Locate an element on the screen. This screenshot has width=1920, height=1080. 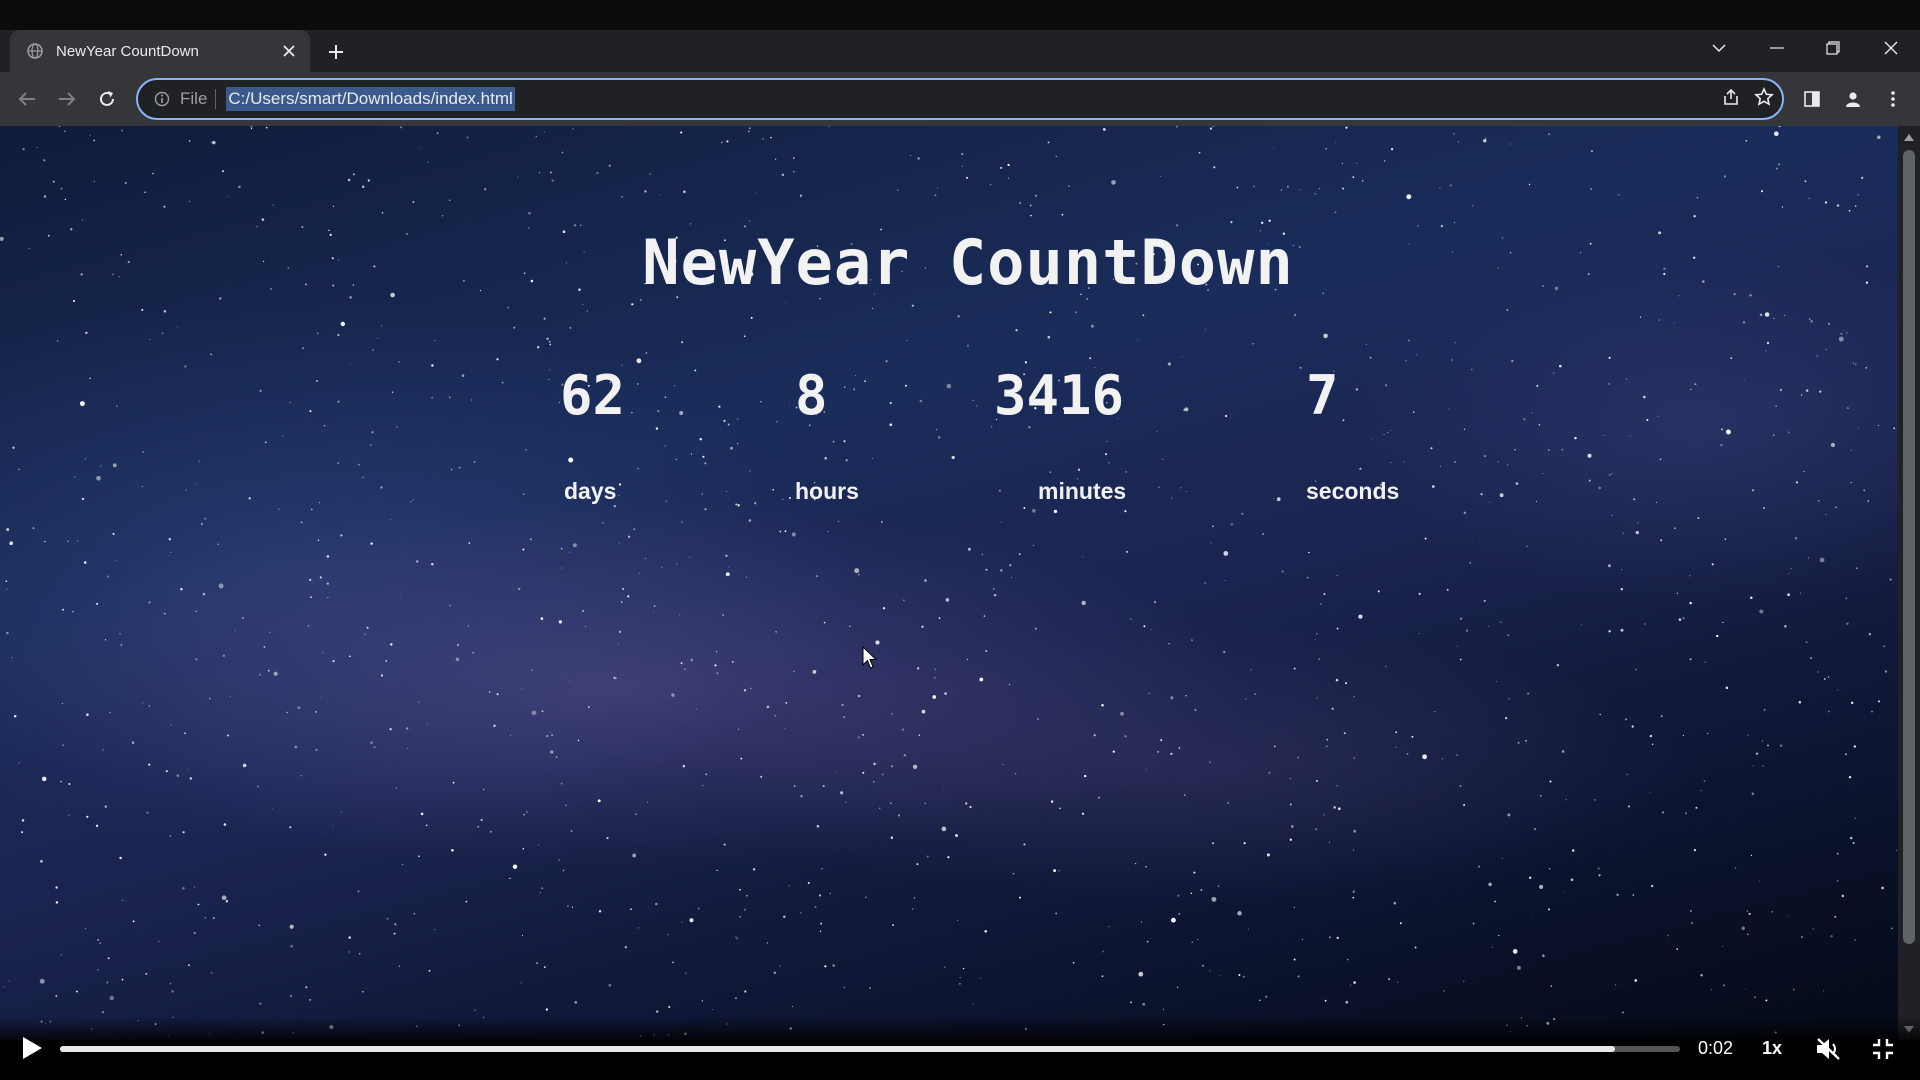
tab-close-icon is located at coordinates (289, 51).